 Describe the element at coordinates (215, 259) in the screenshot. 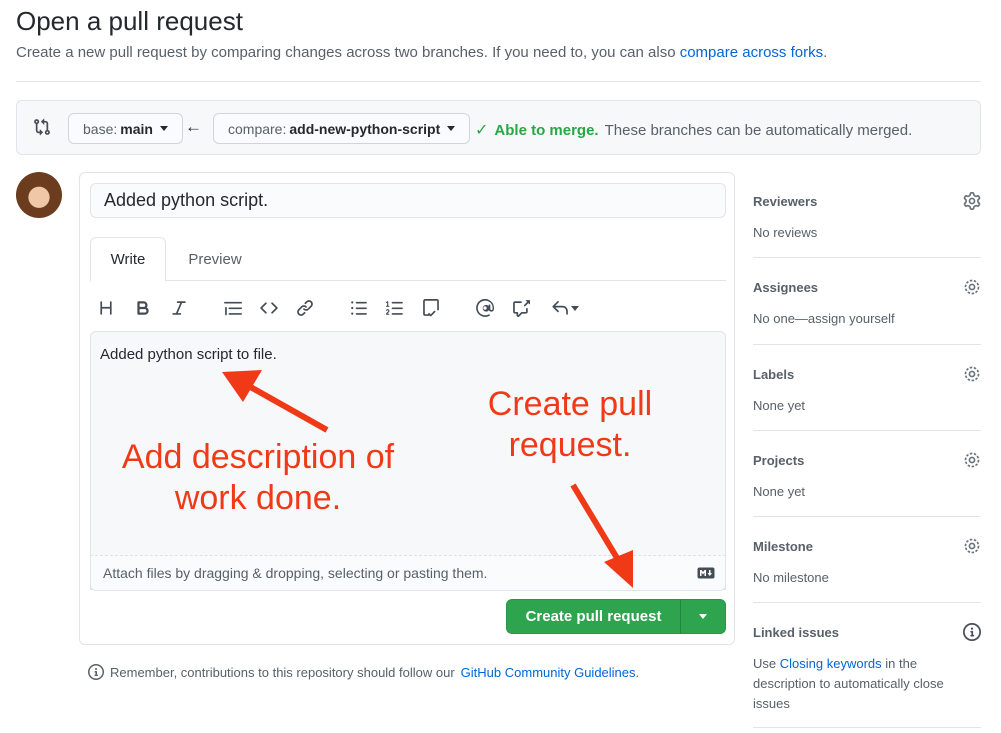

I see `tab-preview: Preview` at that location.